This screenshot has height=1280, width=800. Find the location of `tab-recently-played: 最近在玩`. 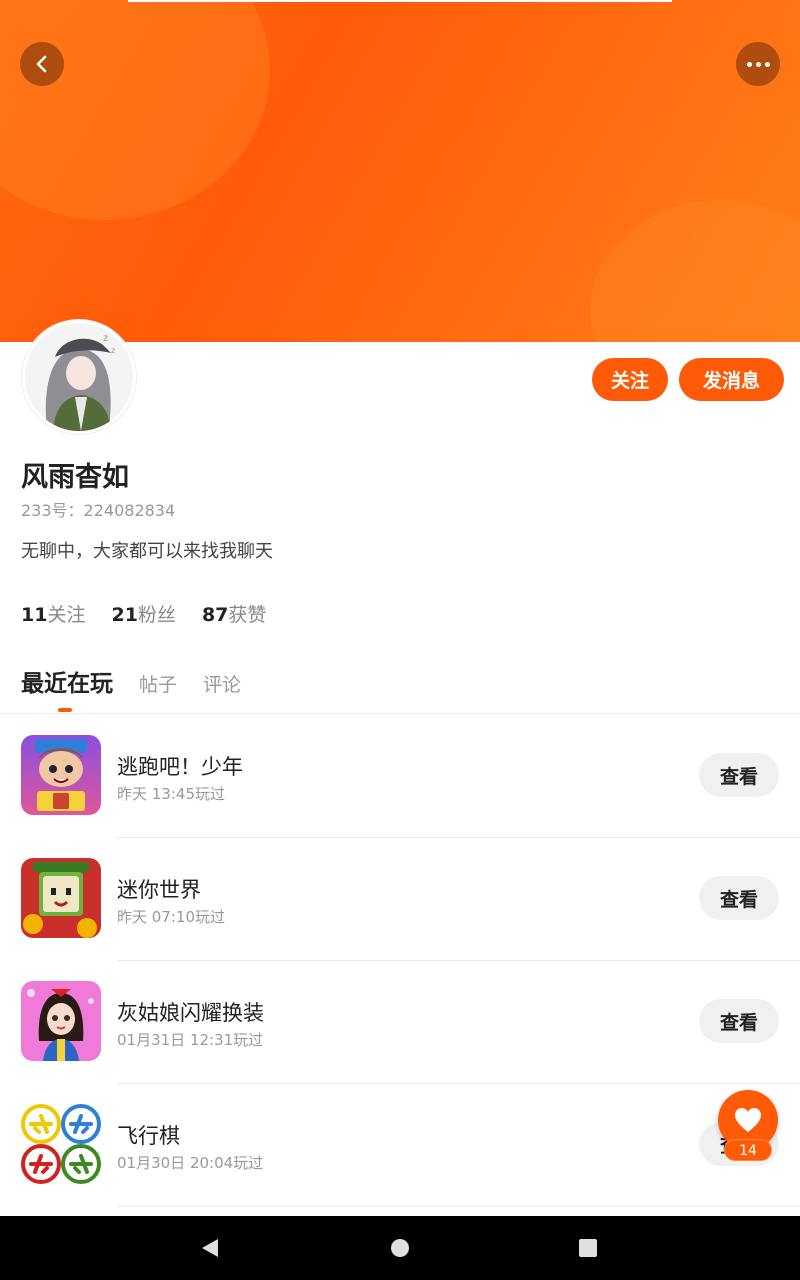

tab-recently-played: 最近在玩 is located at coordinates (67, 681).